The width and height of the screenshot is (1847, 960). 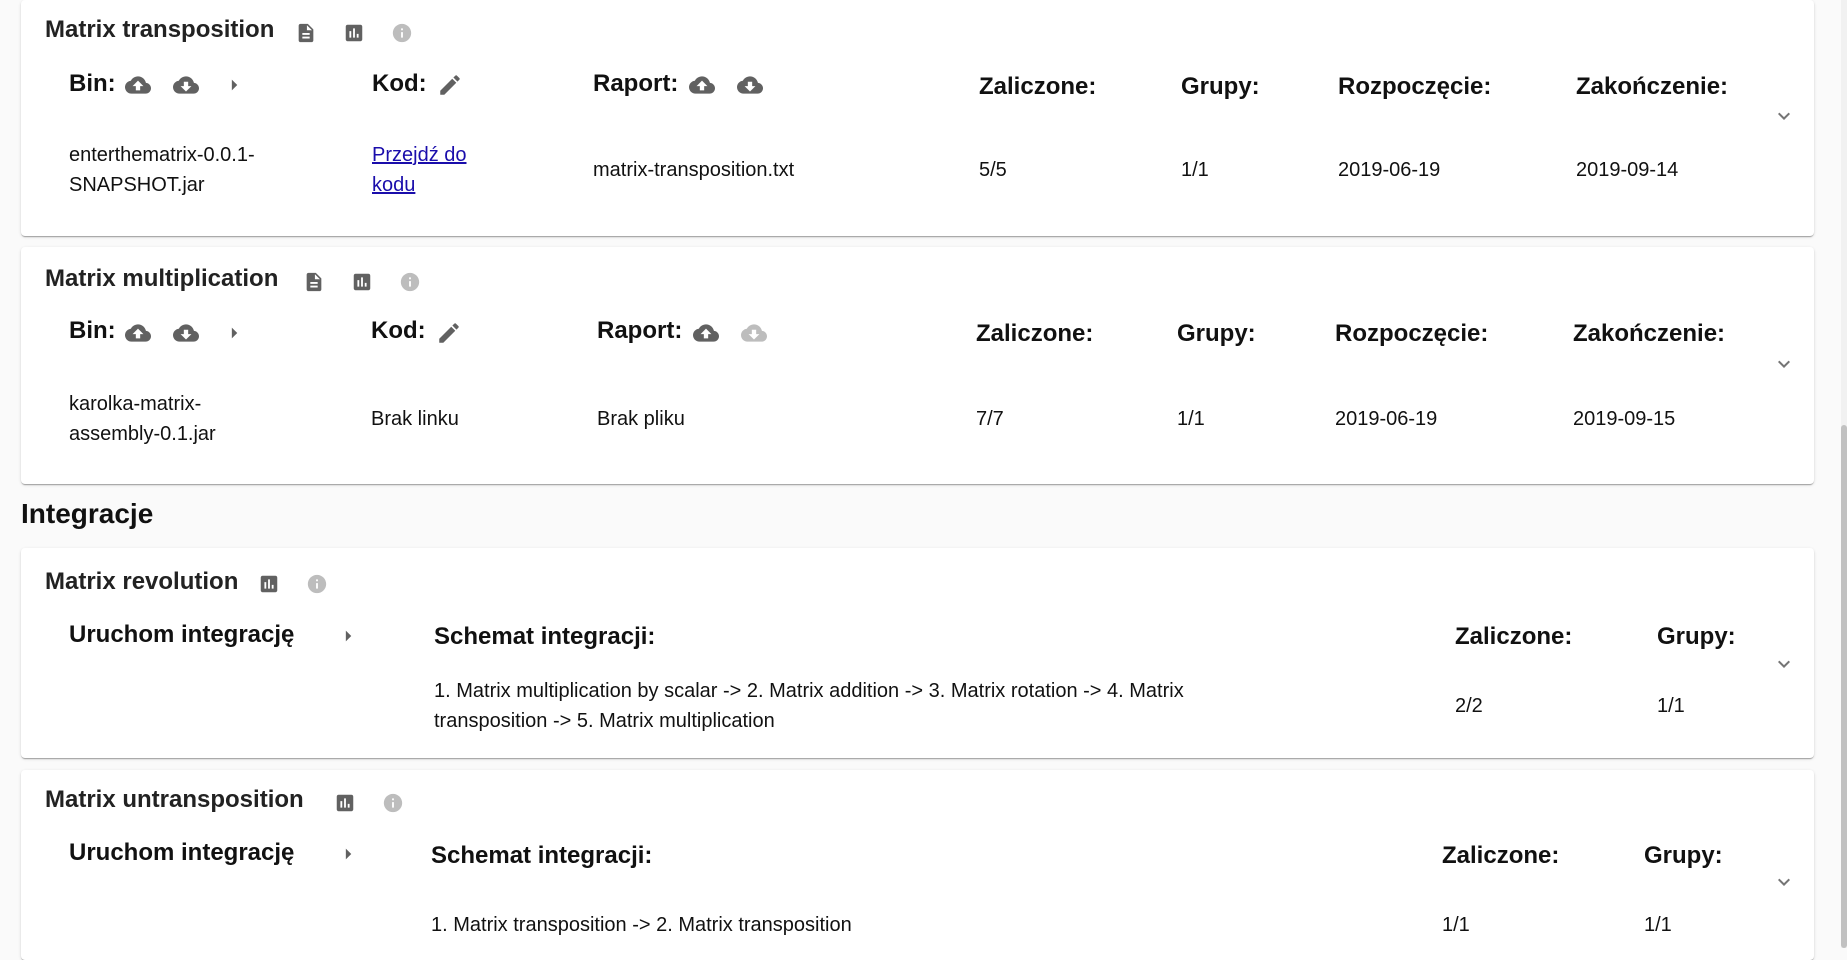 I want to click on passed-value: 5/5, so click(x=993, y=170).